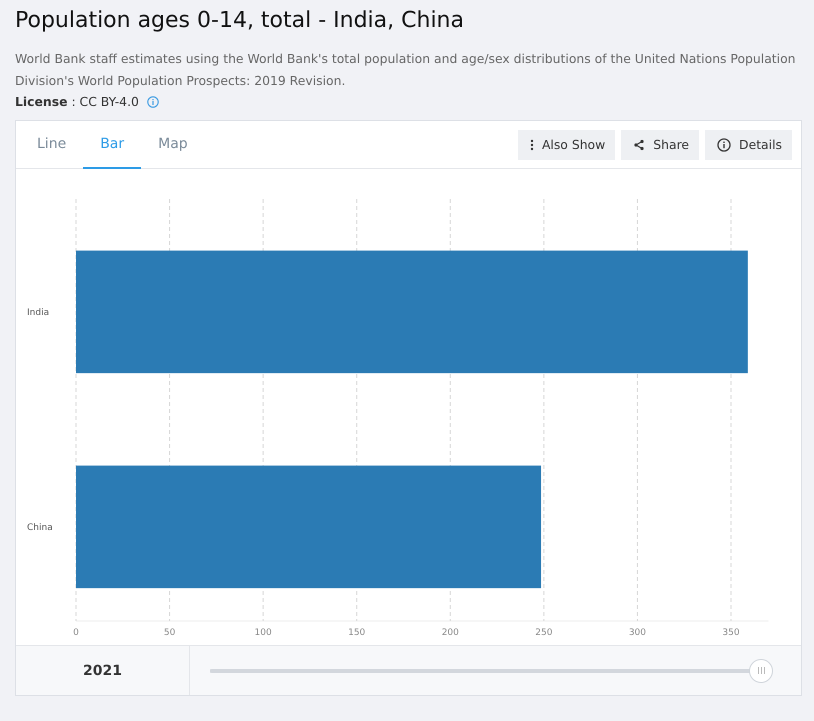  What do you see at coordinates (450, 633) in the screenshot?
I see `tick-label: 200` at bounding box center [450, 633].